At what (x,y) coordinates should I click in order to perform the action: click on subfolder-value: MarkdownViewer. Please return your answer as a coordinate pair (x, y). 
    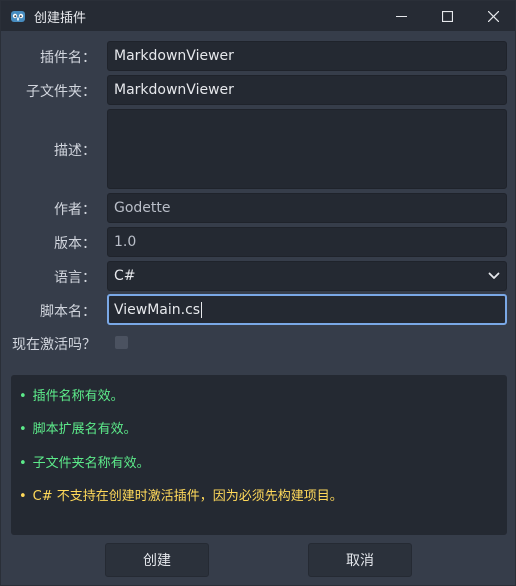
    Looking at the image, I should click on (174, 90).